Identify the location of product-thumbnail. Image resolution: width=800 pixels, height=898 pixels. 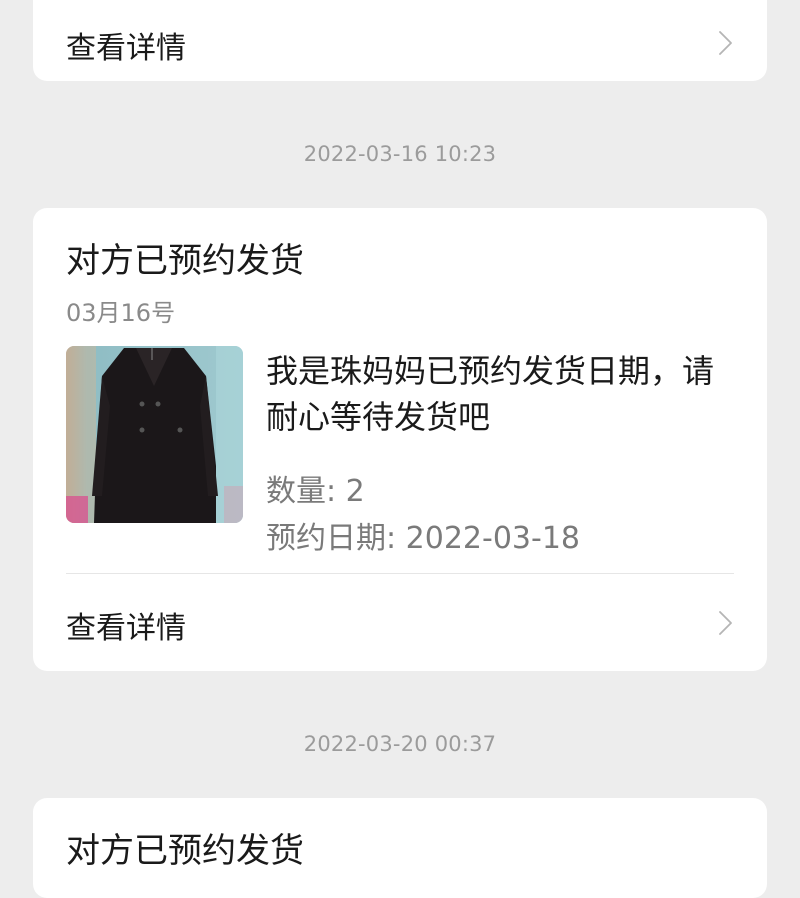
(154, 434).